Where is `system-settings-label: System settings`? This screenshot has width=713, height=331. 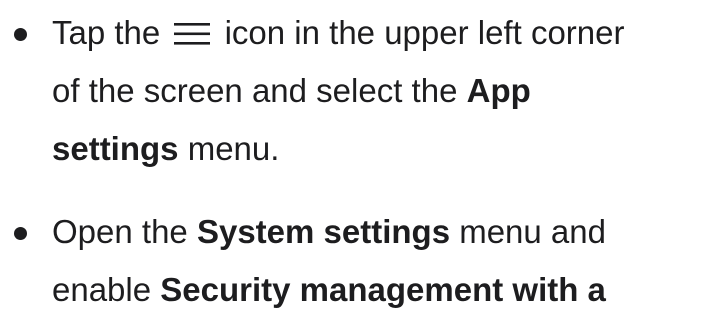 system-settings-label: System settings is located at coordinates (323, 231).